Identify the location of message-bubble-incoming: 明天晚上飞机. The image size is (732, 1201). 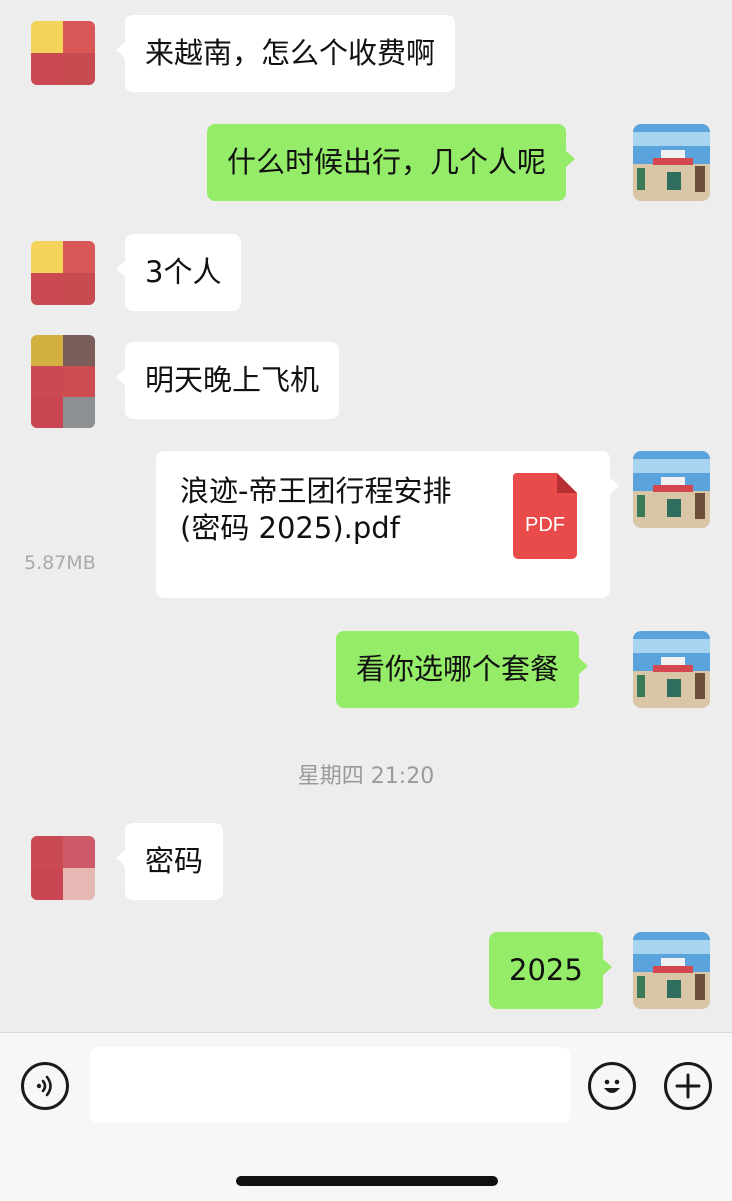
(227, 380).